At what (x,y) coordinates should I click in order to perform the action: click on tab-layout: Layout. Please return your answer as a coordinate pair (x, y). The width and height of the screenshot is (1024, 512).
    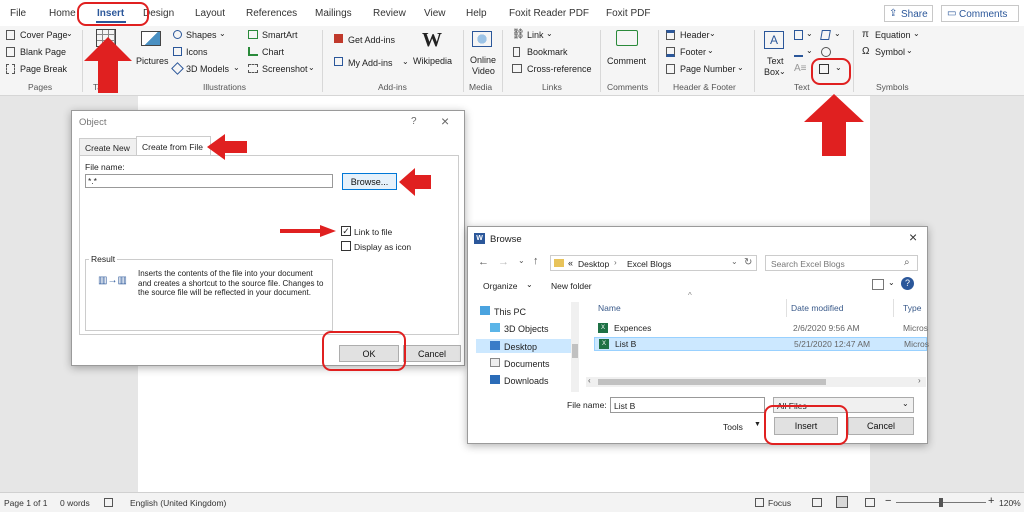
    Looking at the image, I should click on (210, 13).